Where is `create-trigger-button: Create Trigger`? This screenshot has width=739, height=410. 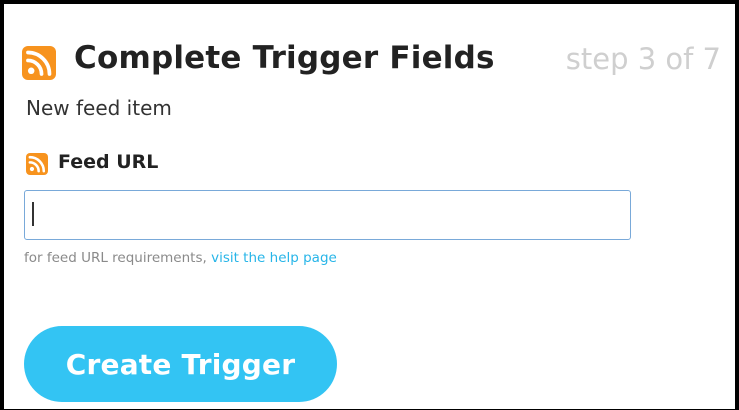 create-trigger-button: Create Trigger is located at coordinates (180, 364).